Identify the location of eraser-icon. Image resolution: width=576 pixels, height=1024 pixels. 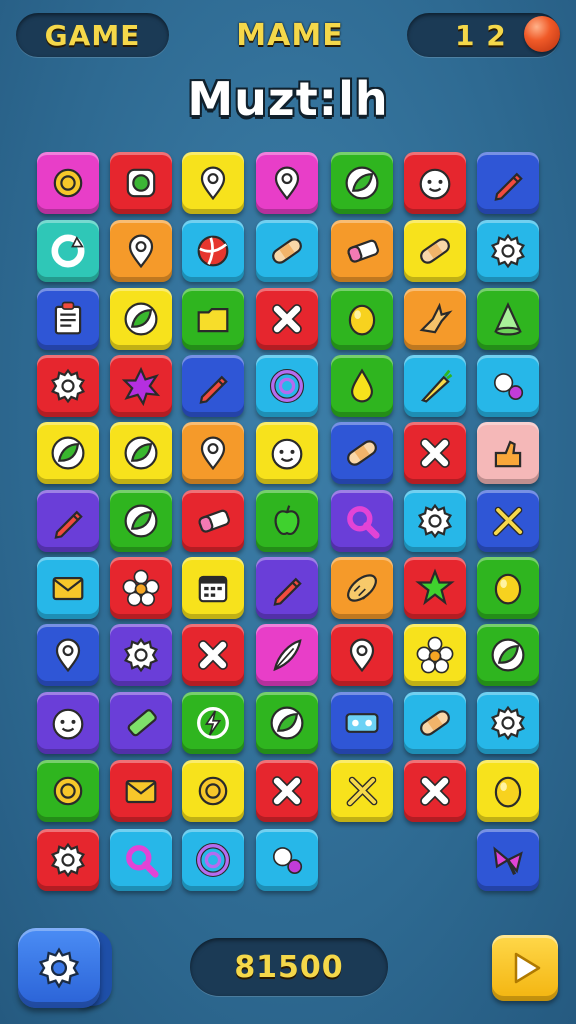
(363, 251).